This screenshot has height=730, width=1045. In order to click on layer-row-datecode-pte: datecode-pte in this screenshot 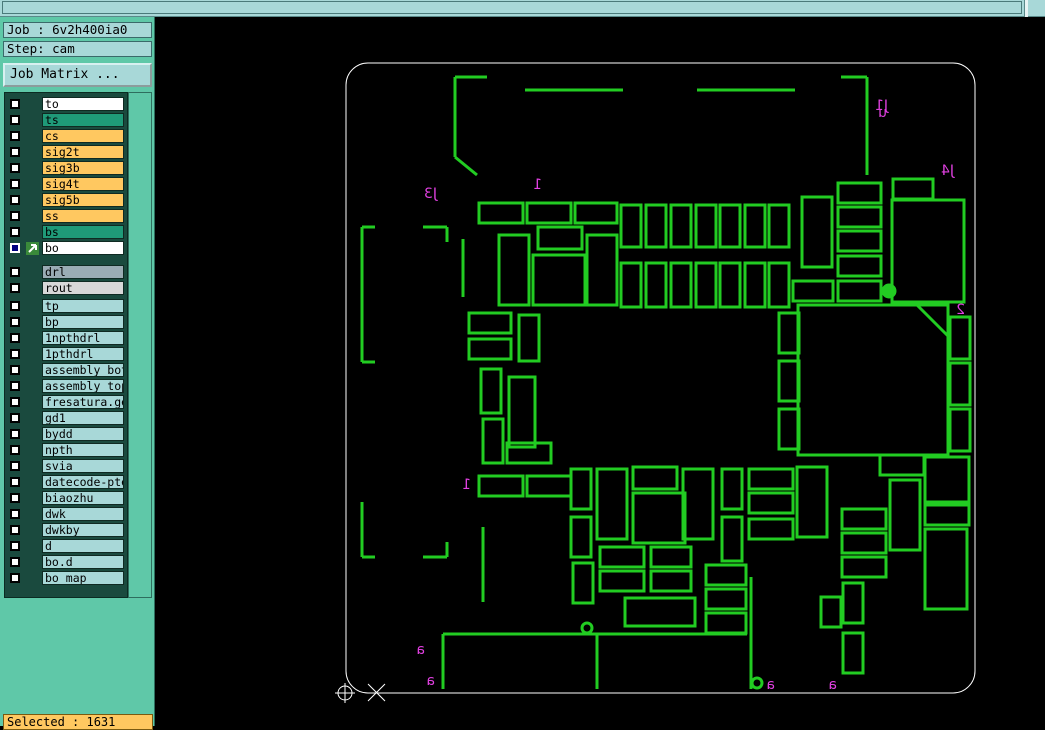, I will do `click(67, 482)`.